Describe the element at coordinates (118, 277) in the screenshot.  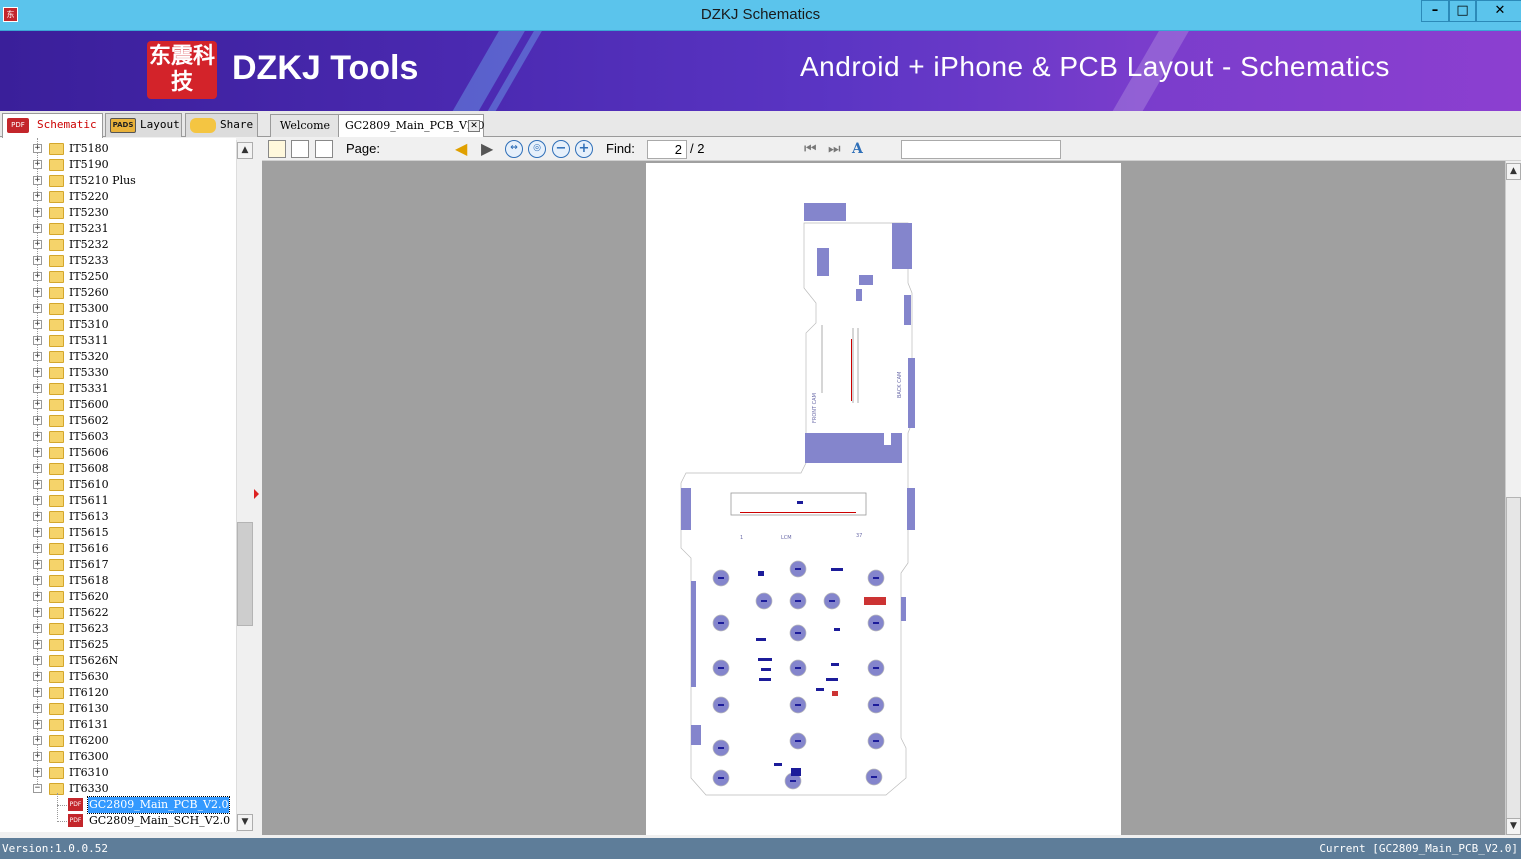
I see `tree-folder-row: + IT5250` at that location.